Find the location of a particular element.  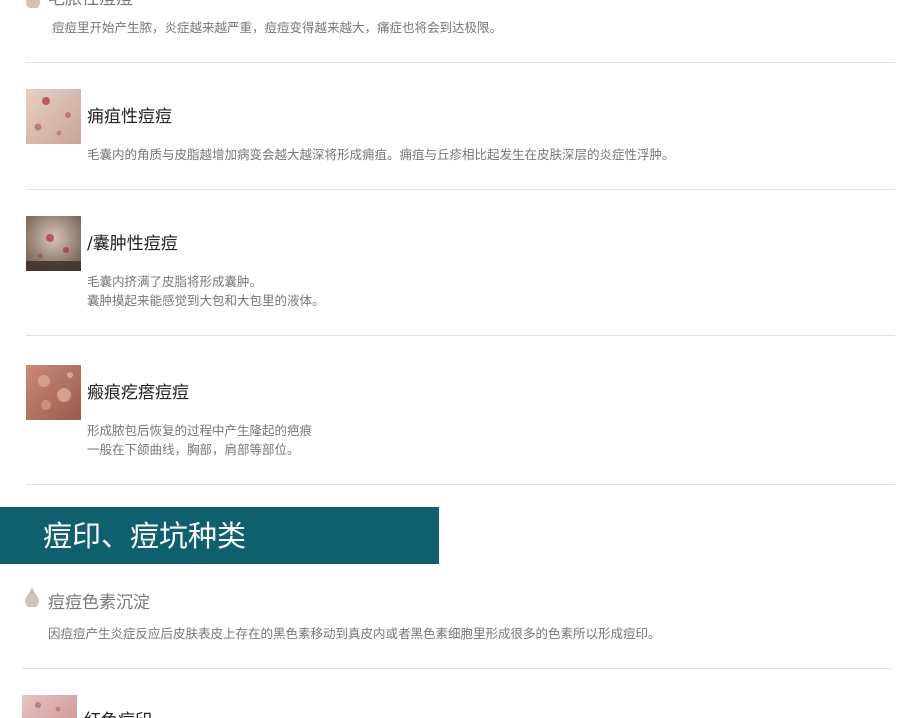

section-banner: 痘印、痘坑种类 is located at coordinates (219, 535).